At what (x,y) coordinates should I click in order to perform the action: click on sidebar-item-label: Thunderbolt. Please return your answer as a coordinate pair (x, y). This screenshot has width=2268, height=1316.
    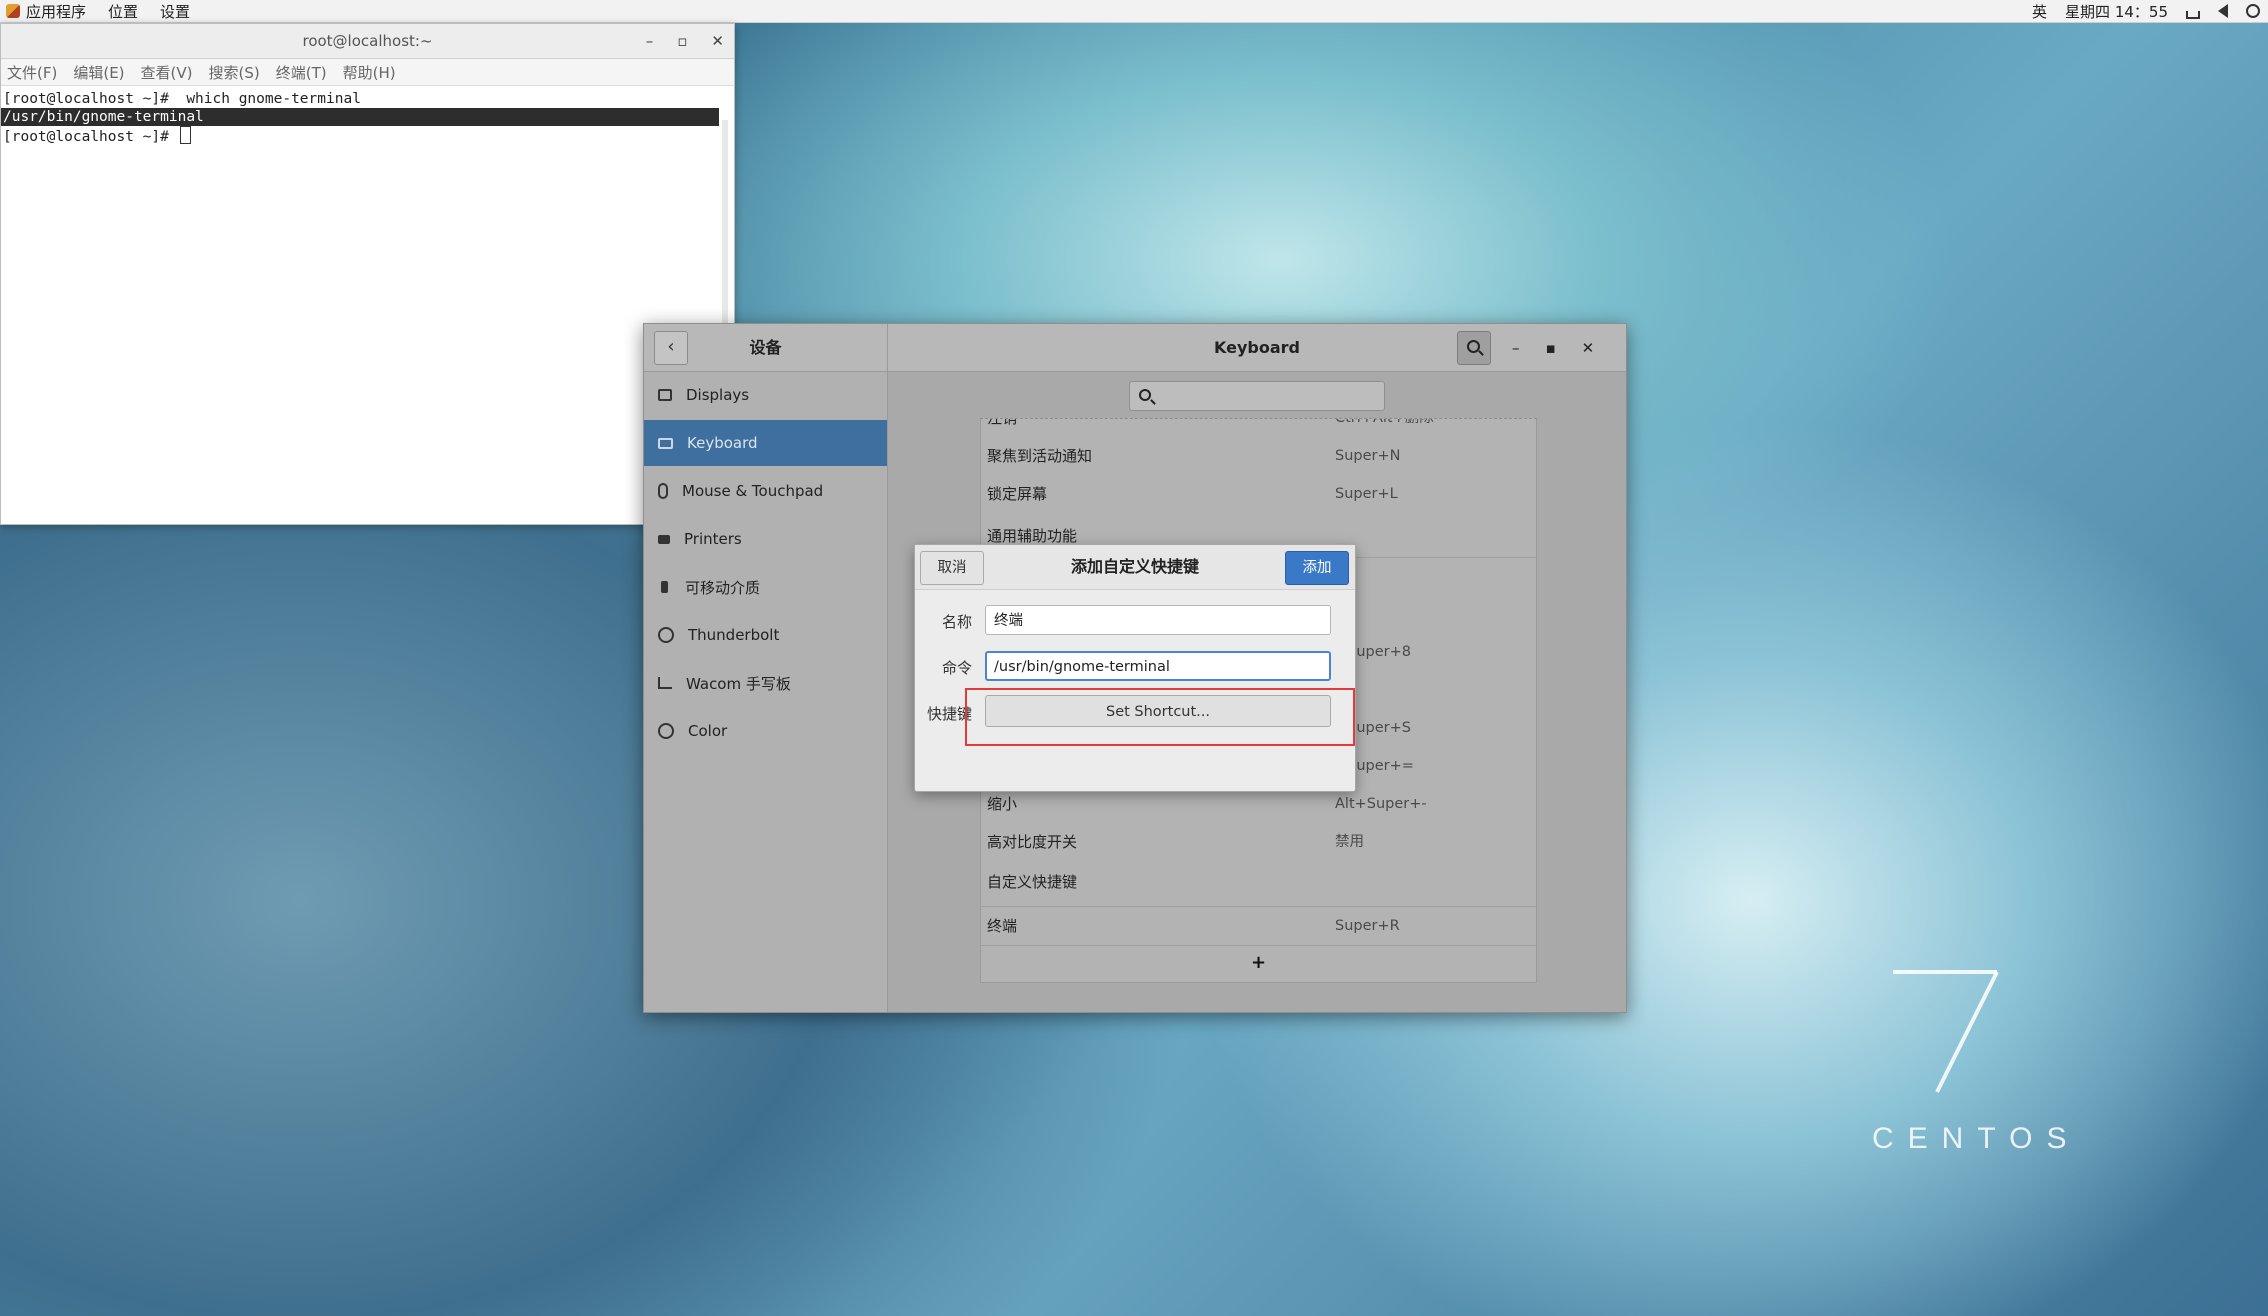
    Looking at the image, I should click on (734, 635).